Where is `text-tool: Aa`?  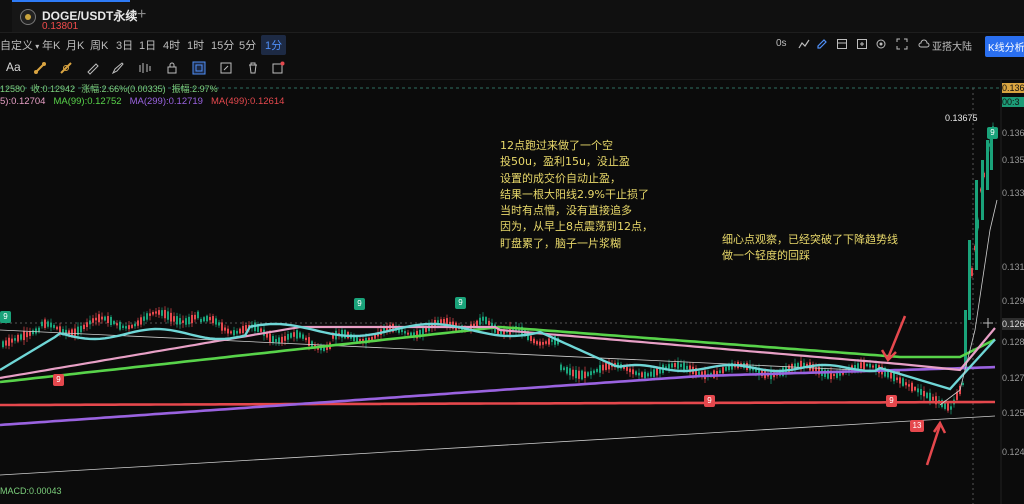
text-tool: Aa is located at coordinates (13, 67).